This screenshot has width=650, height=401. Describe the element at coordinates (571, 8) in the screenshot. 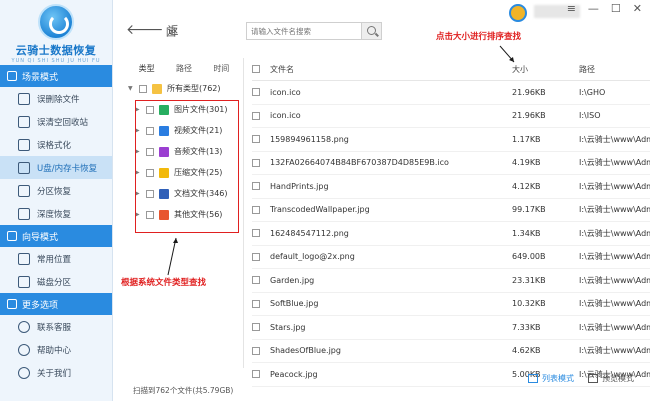

I see `menu-icon: ≡` at that location.